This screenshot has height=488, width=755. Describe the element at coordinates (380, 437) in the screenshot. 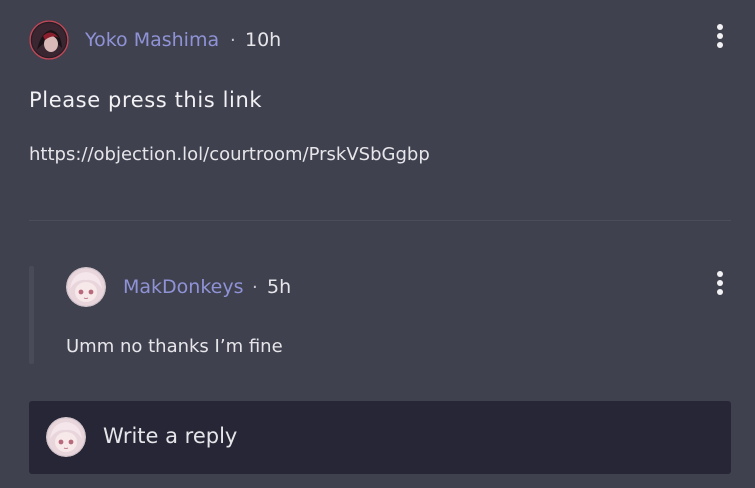

I see `reply-input: Write a reply` at that location.